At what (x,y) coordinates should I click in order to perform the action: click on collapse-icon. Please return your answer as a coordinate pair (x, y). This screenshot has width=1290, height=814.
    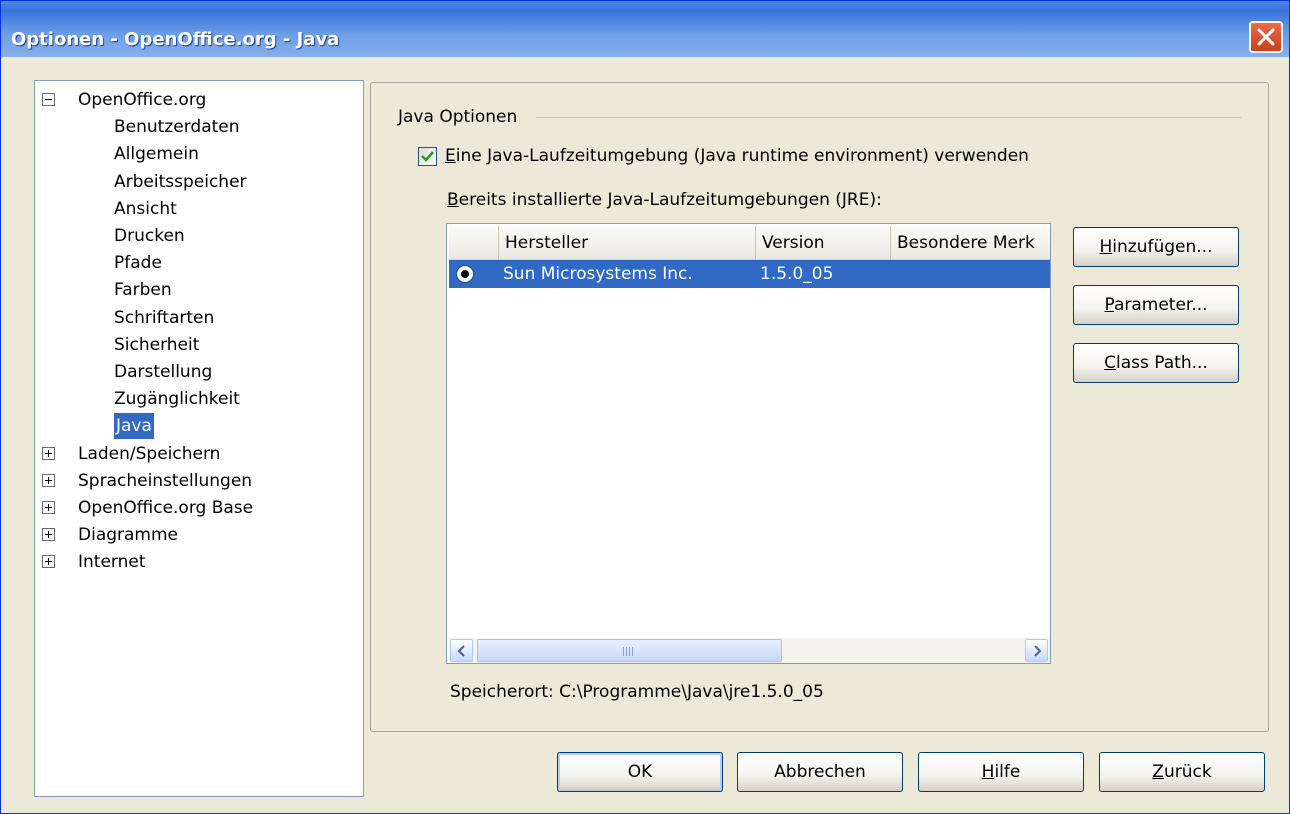
    Looking at the image, I should click on (48, 99).